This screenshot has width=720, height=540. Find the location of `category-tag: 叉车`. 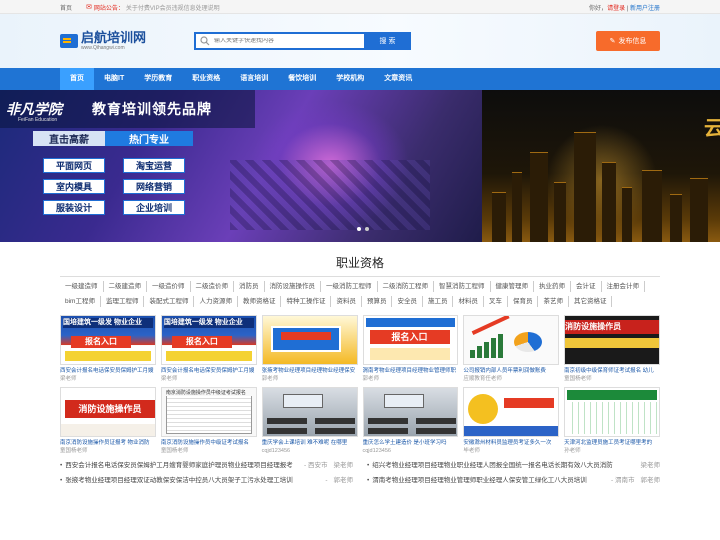

category-tag: 叉车 is located at coordinates (496, 301).